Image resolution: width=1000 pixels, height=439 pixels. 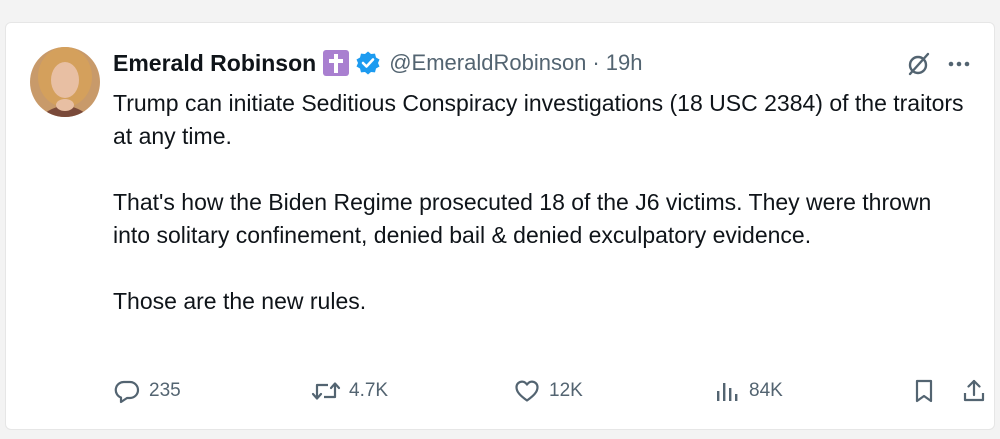 What do you see at coordinates (919, 64) in the screenshot?
I see `grok-icon` at bounding box center [919, 64].